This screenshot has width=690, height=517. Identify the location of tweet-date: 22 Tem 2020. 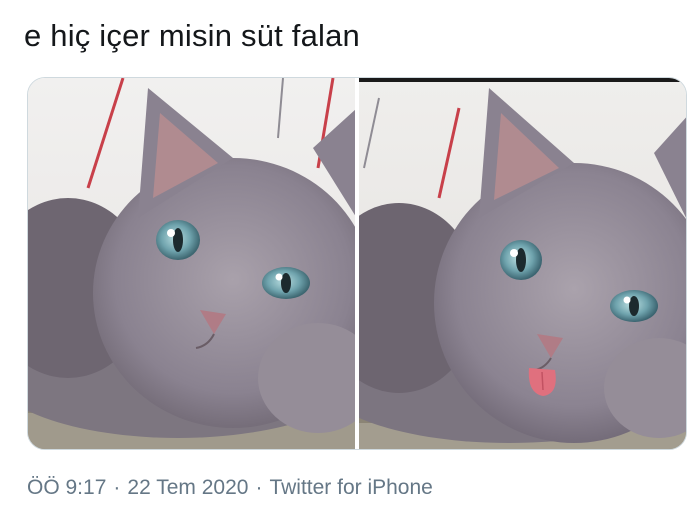
(187, 487).